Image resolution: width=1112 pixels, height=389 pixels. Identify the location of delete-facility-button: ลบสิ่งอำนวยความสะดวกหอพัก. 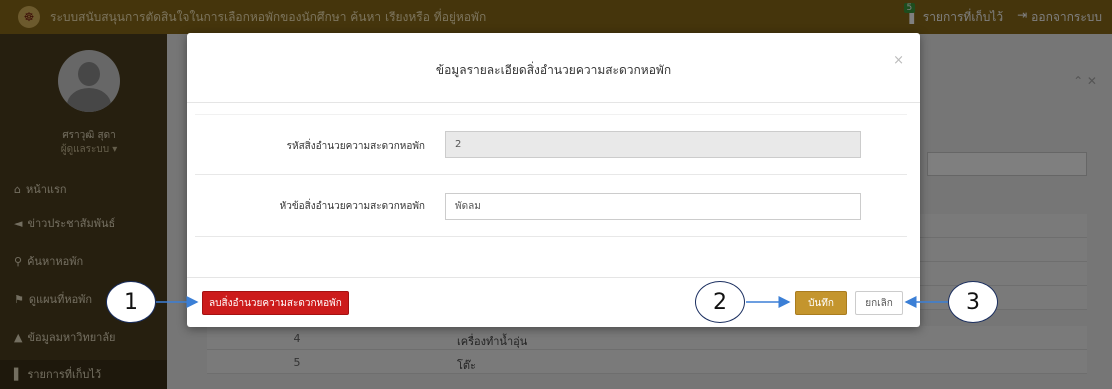
(275, 303).